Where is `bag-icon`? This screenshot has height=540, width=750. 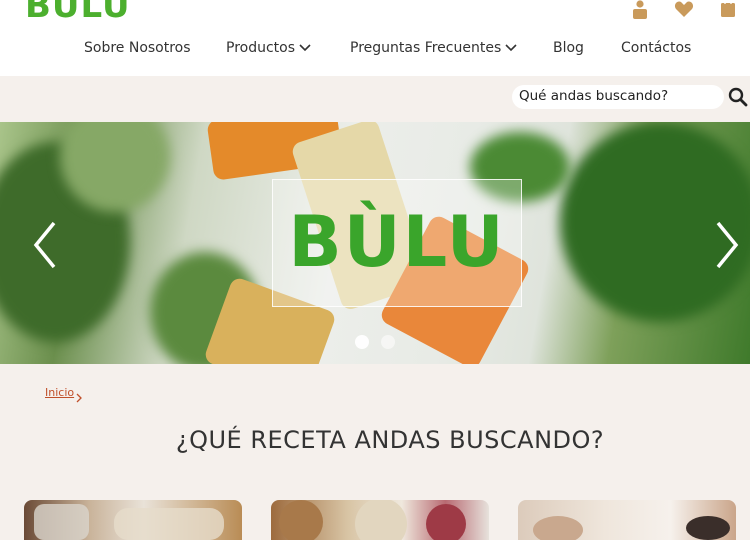
bag-icon is located at coordinates (728, 11).